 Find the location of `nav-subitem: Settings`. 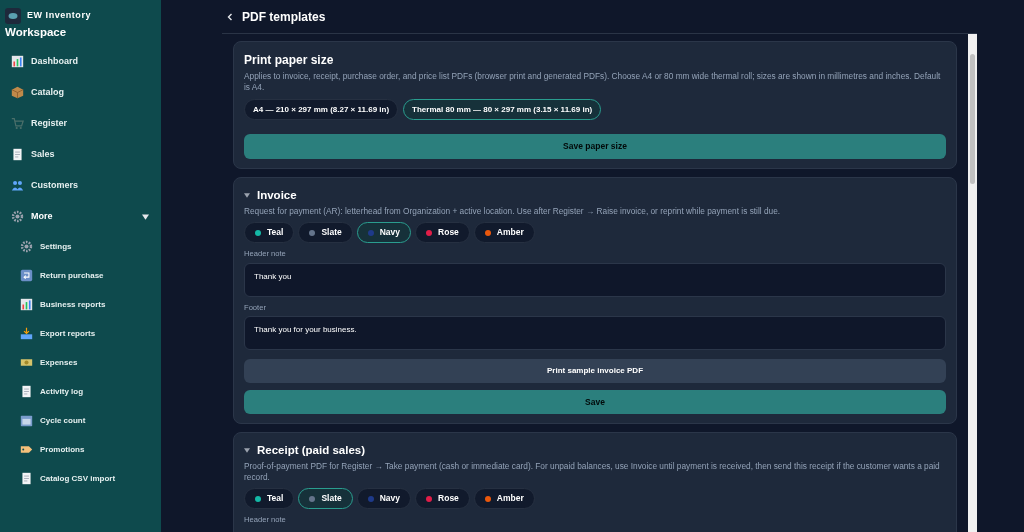

nav-subitem: Settings is located at coordinates (80, 246).